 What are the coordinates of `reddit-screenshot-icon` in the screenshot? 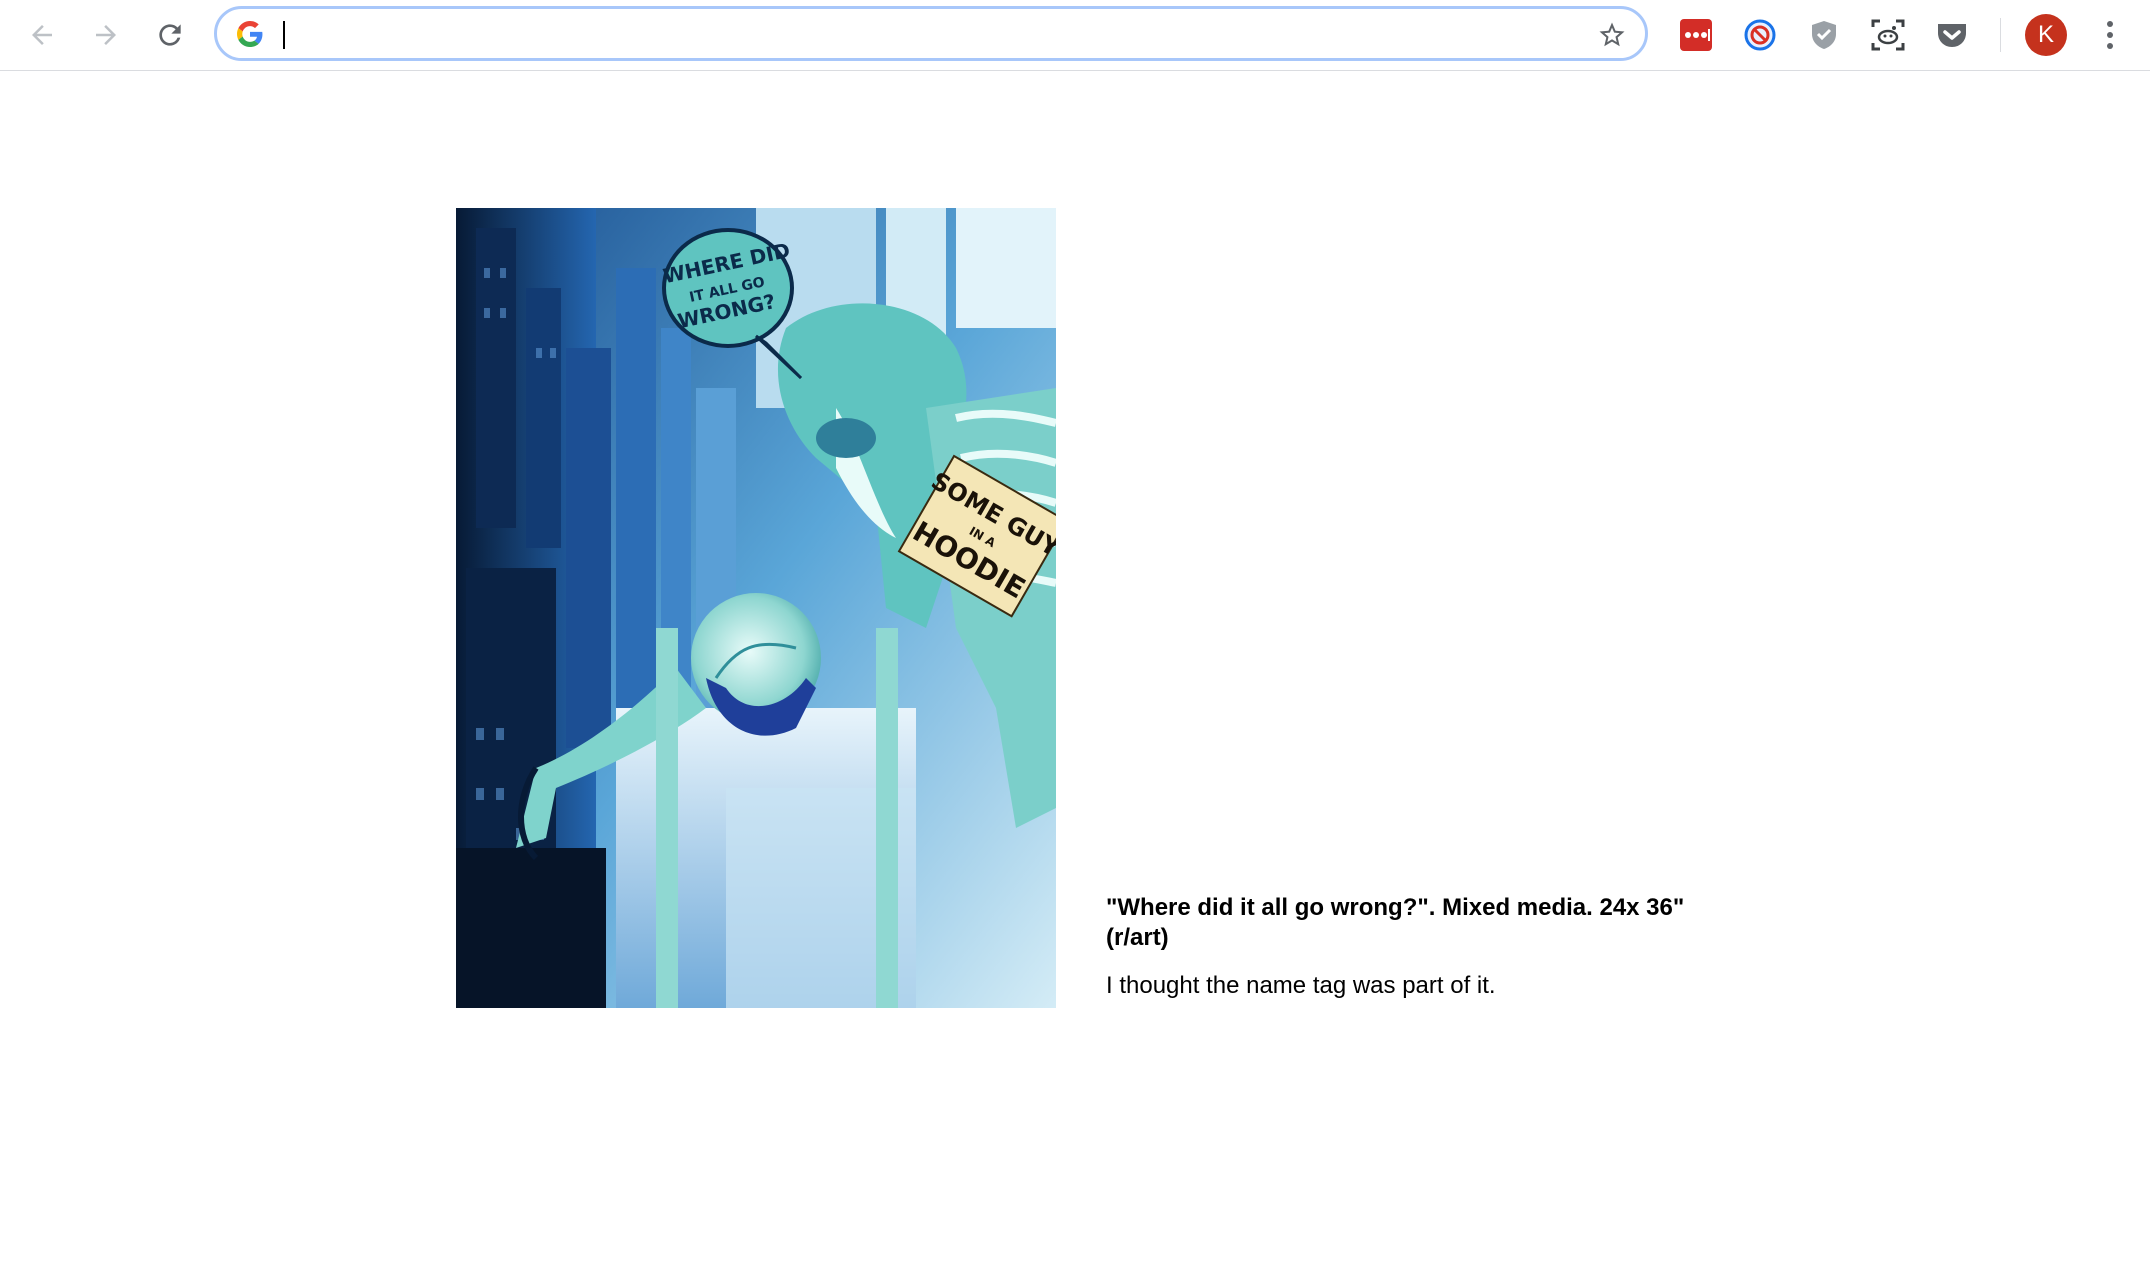 It's located at (1888, 35).